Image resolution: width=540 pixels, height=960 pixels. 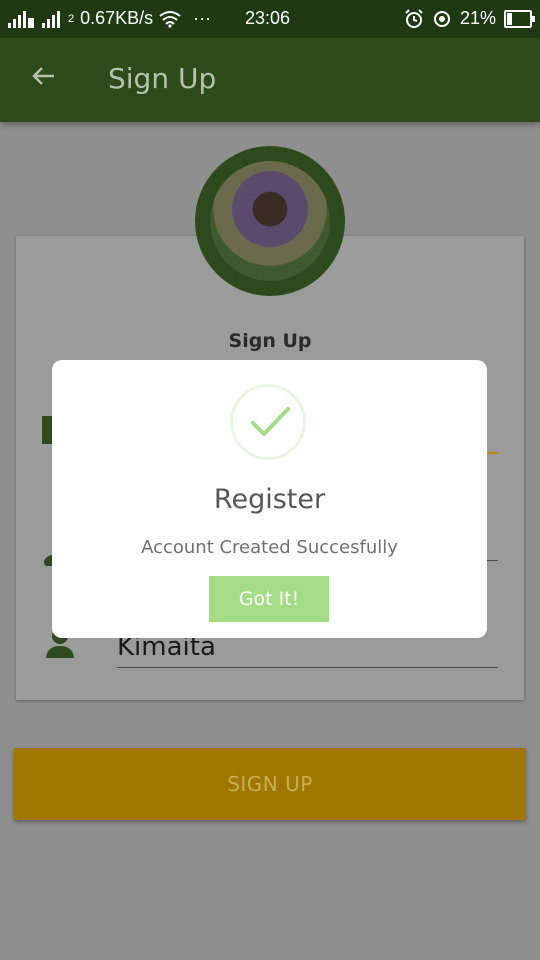 I want to click on sign-up-button: SIGN UP, so click(x=270, y=784).